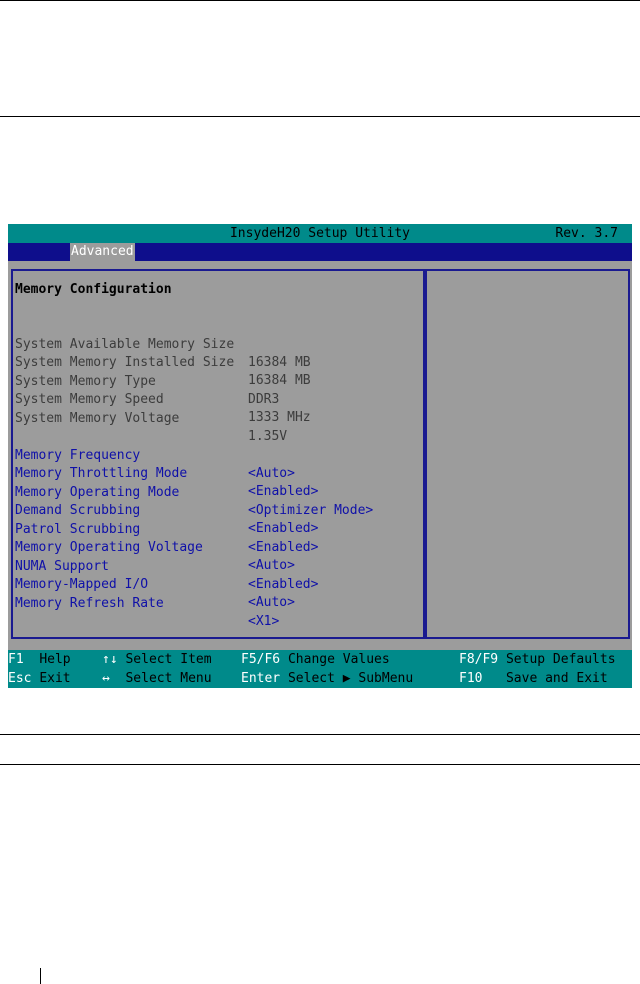 Image resolution: width=640 pixels, height=984 pixels. Describe the element at coordinates (320, 0) in the screenshot. I see `top-rule` at that location.